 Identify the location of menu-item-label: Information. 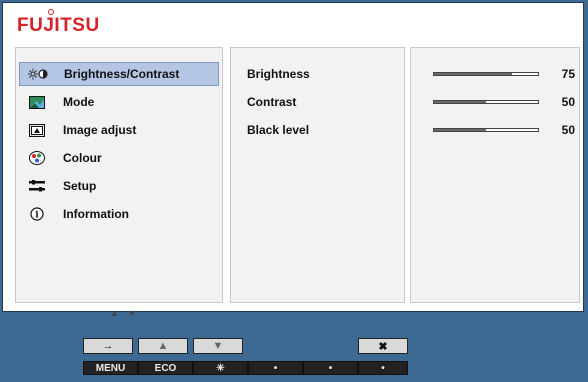
(96, 214).